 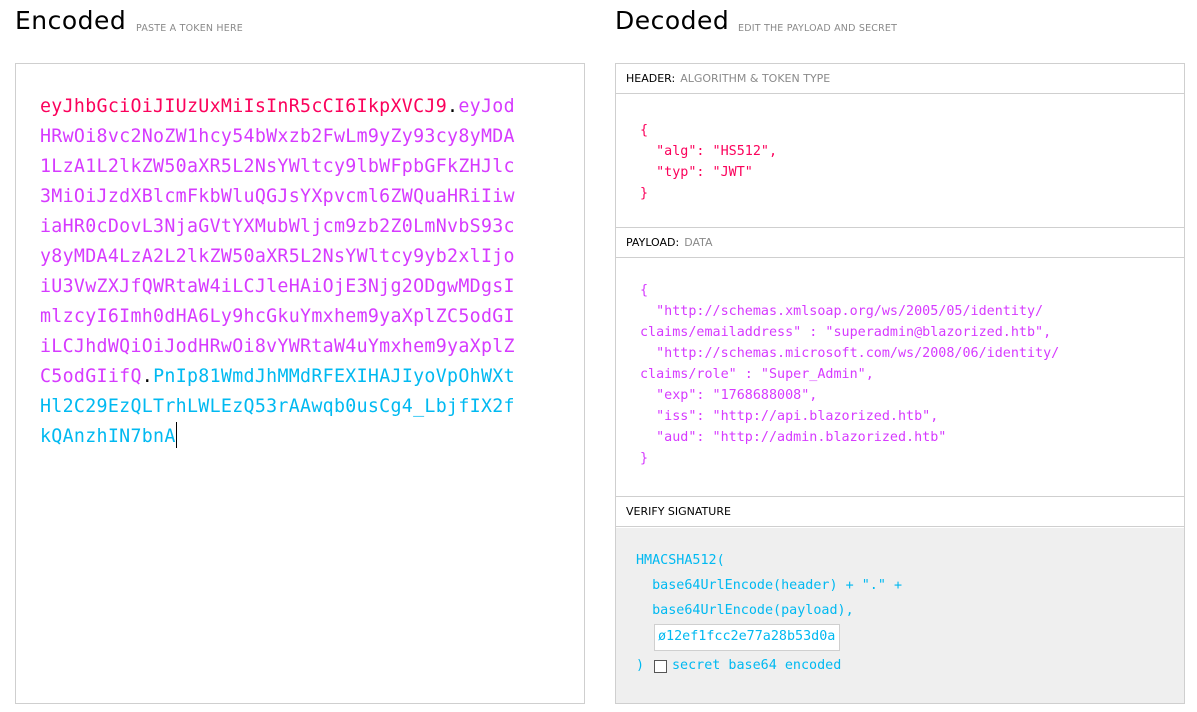 I want to click on payload-json-line: "aud": "http://admin.blazorized.htb", so click(x=793, y=437).